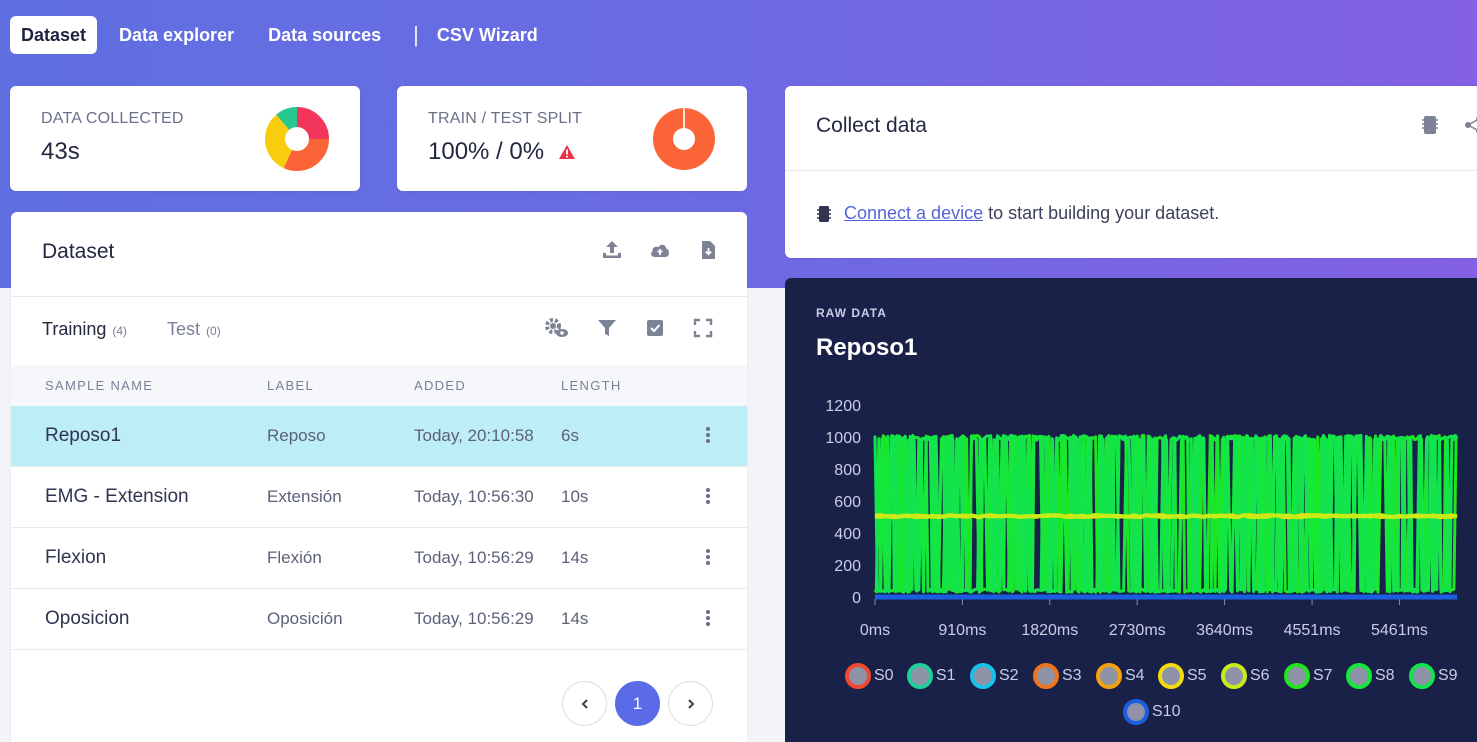 The width and height of the screenshot is (1477, 742). Describe the element at coordinates (1308, 676) in the screenshot. I see `legend-item-s7: S7` at that location.